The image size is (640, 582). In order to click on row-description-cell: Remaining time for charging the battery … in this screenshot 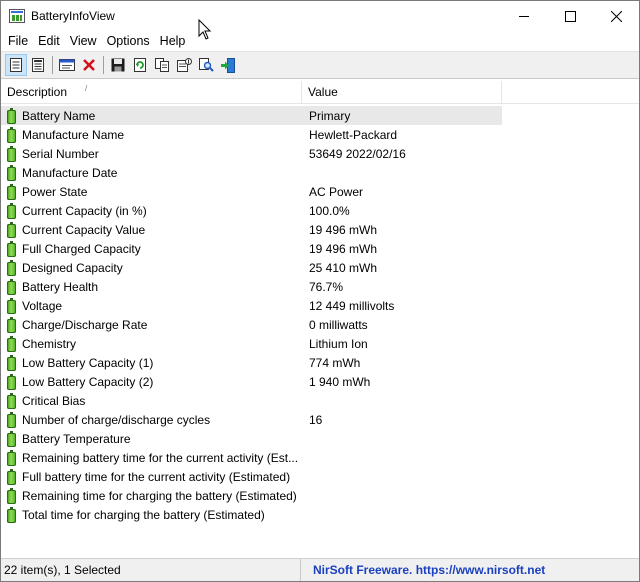, I will do `click(151, 495)`.